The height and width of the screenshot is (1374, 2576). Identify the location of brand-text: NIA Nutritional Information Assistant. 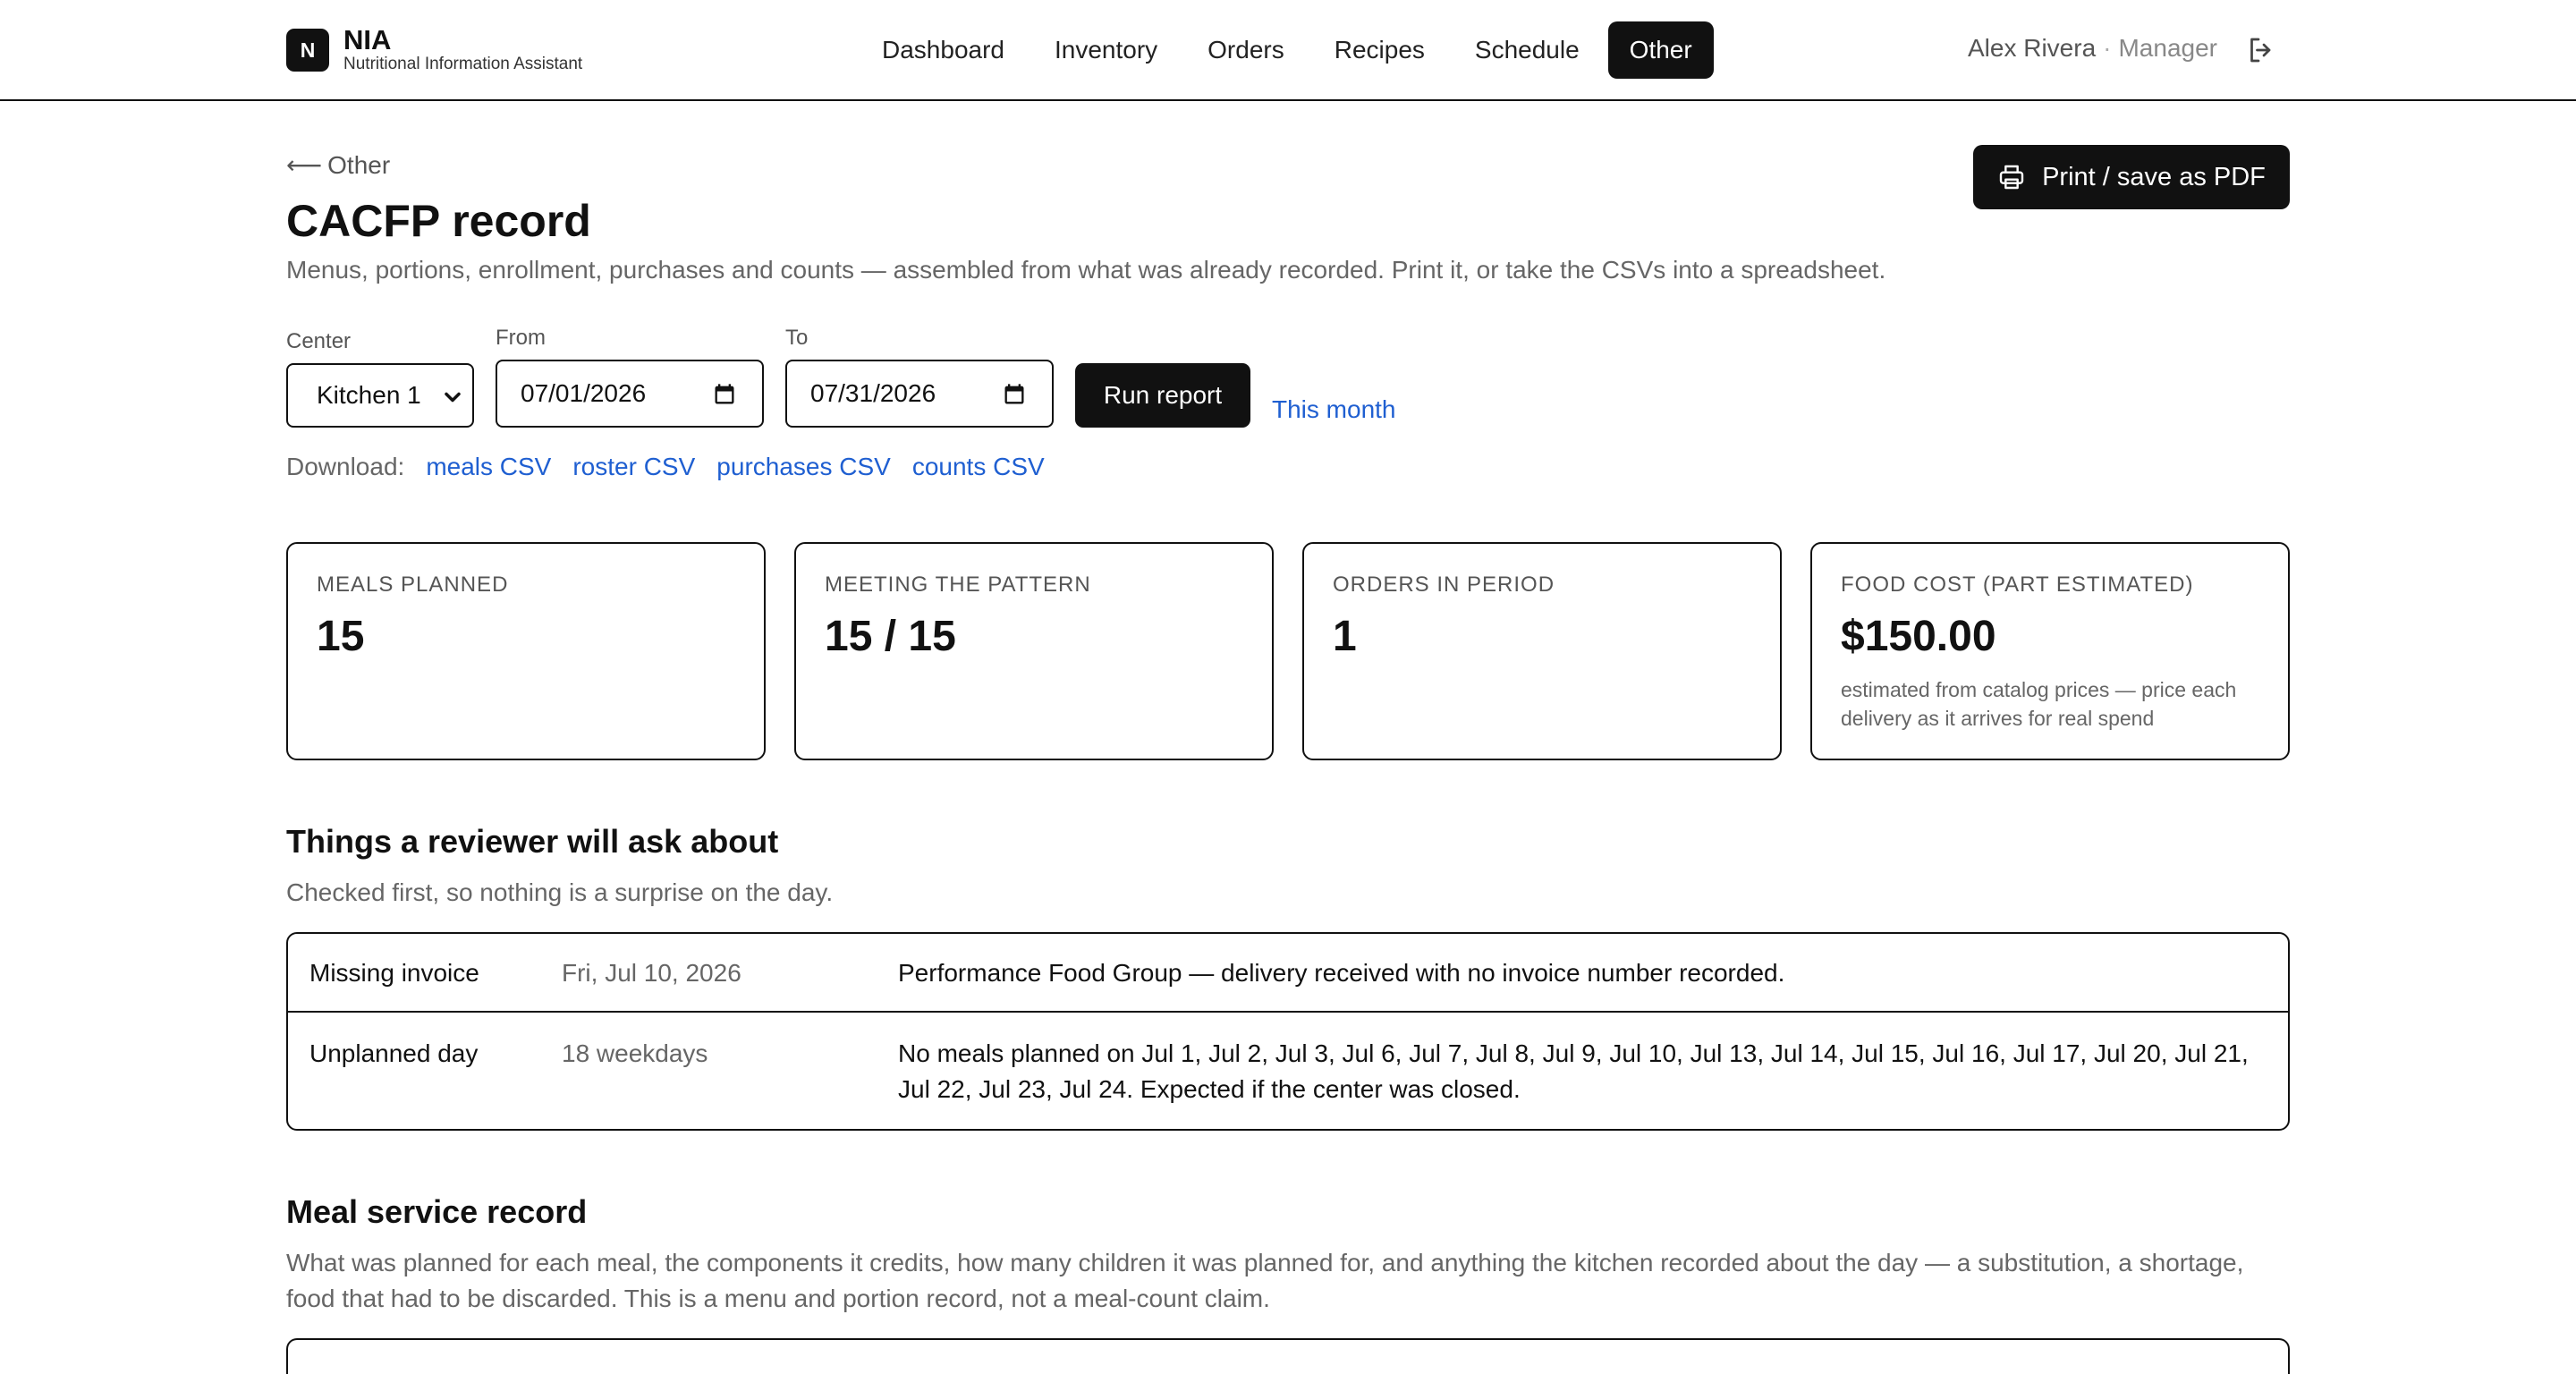
(462, 50).